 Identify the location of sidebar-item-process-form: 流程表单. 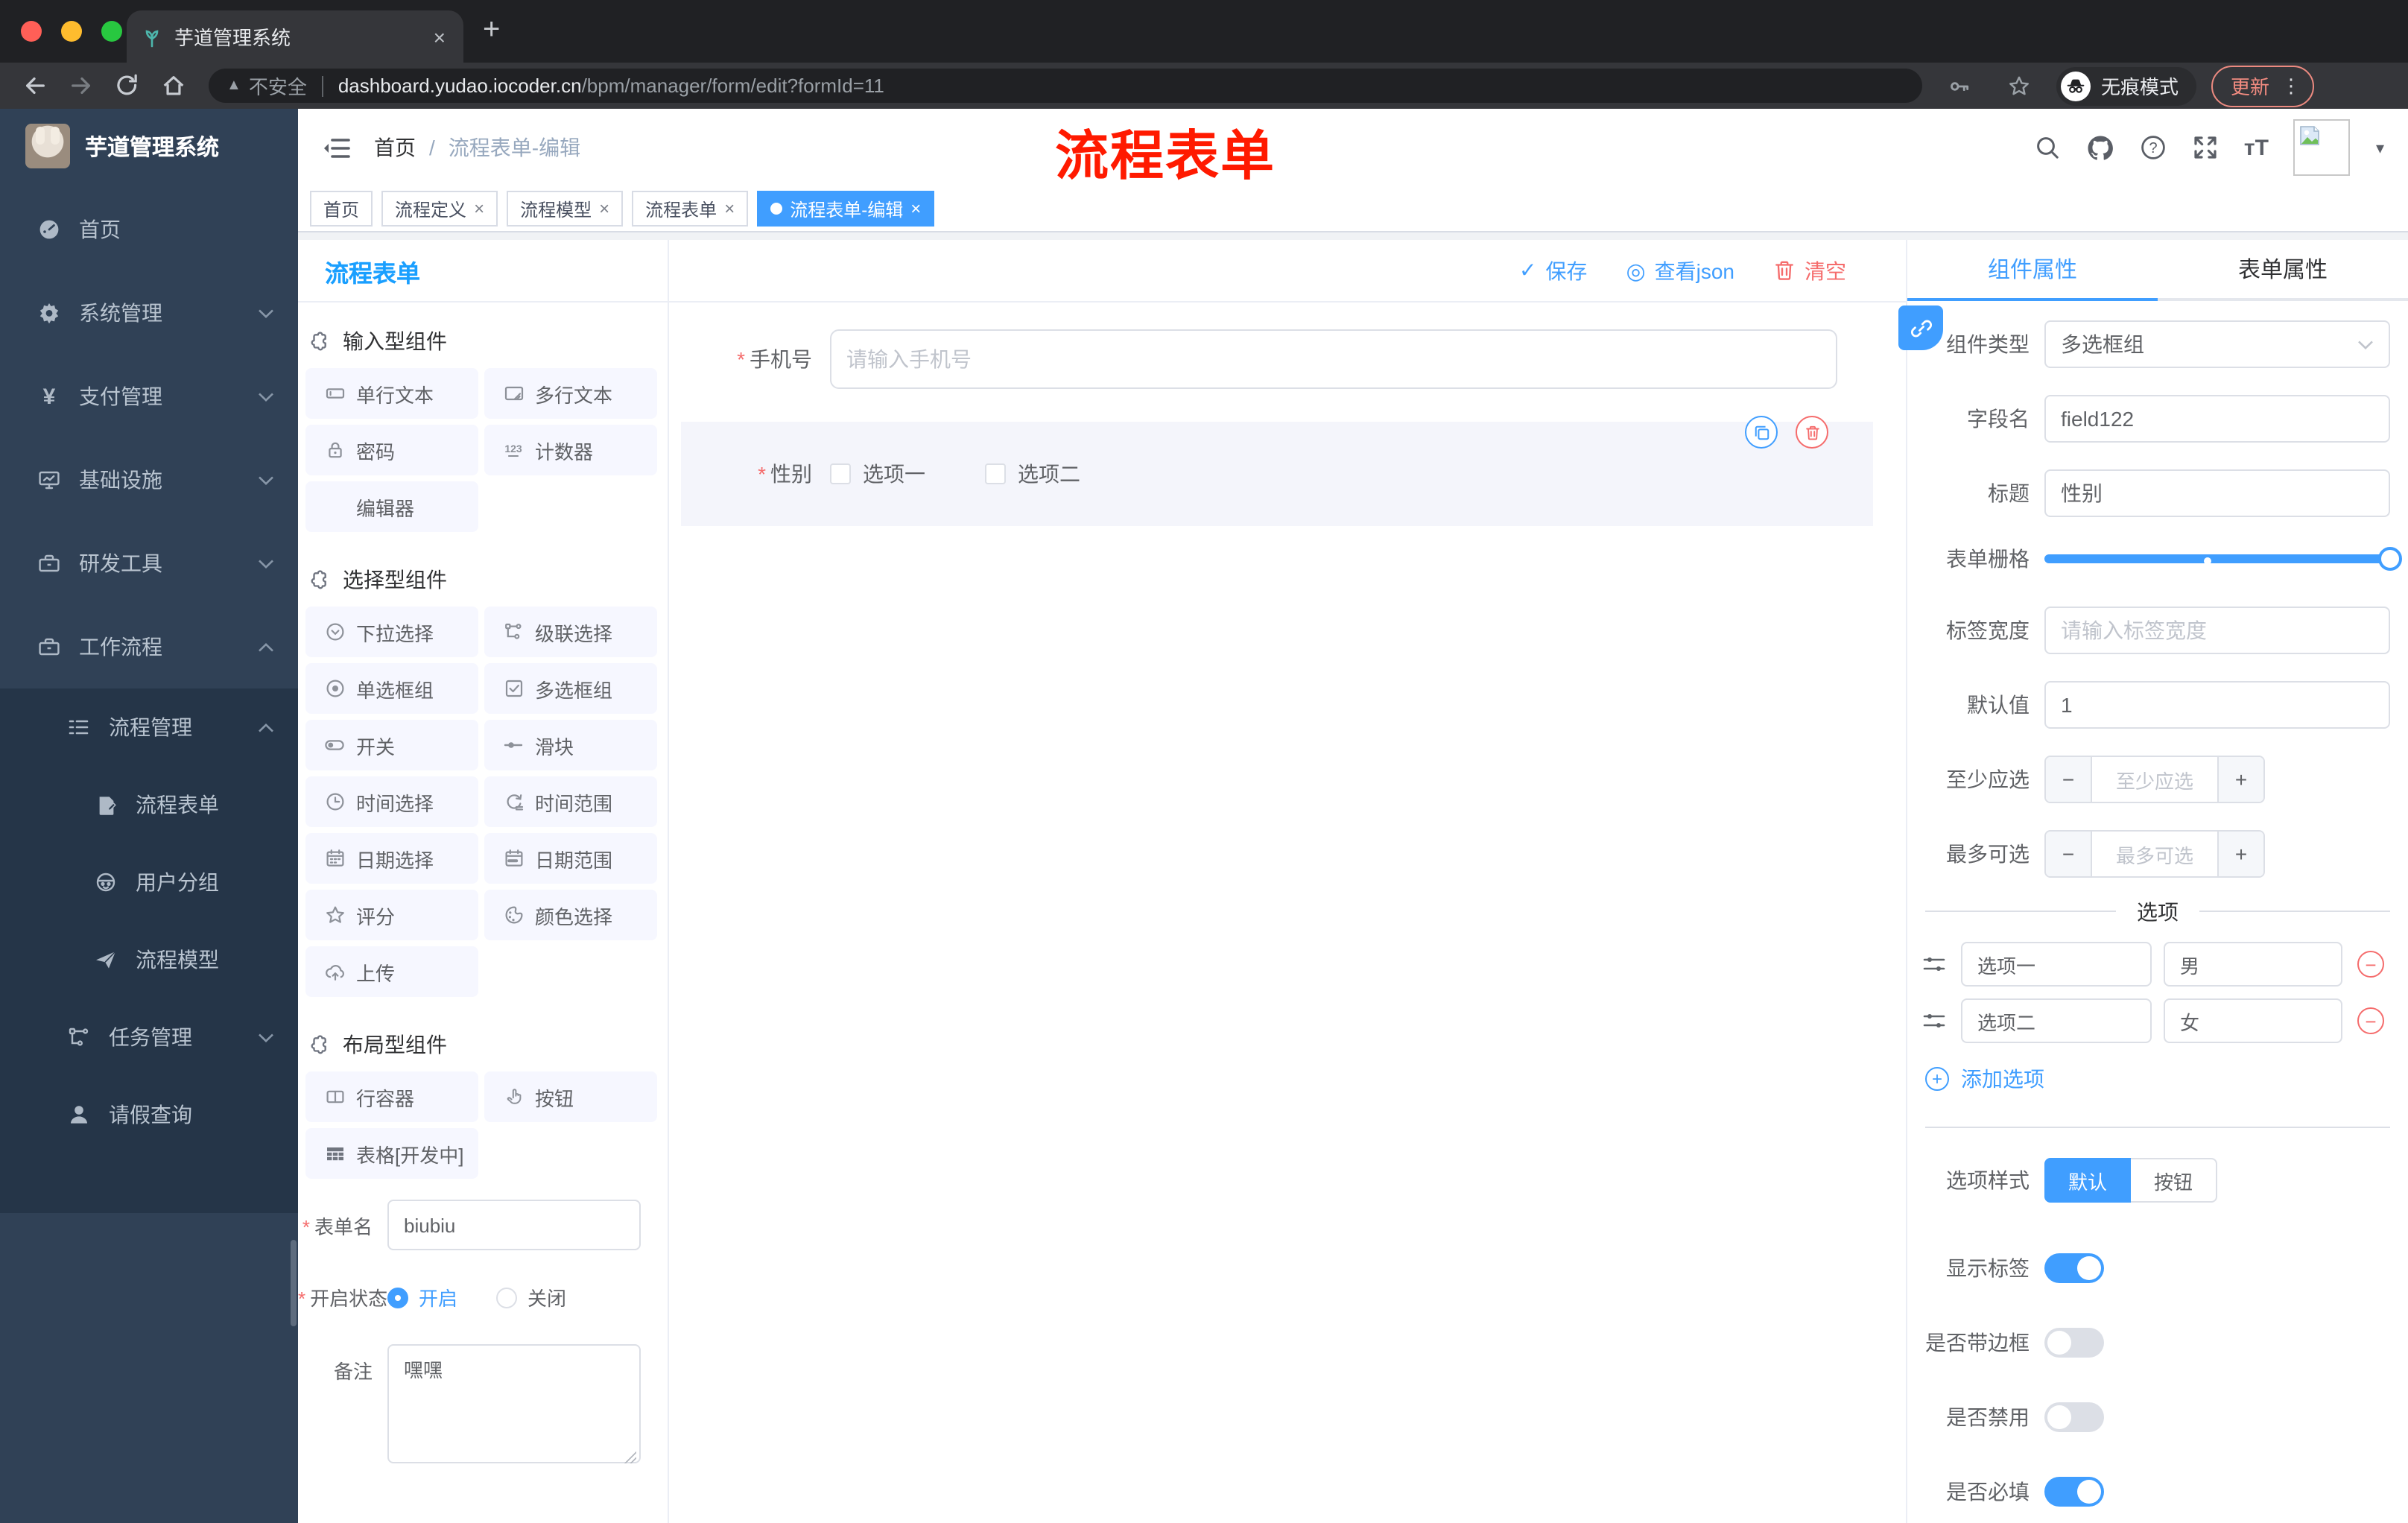
(149, 805).